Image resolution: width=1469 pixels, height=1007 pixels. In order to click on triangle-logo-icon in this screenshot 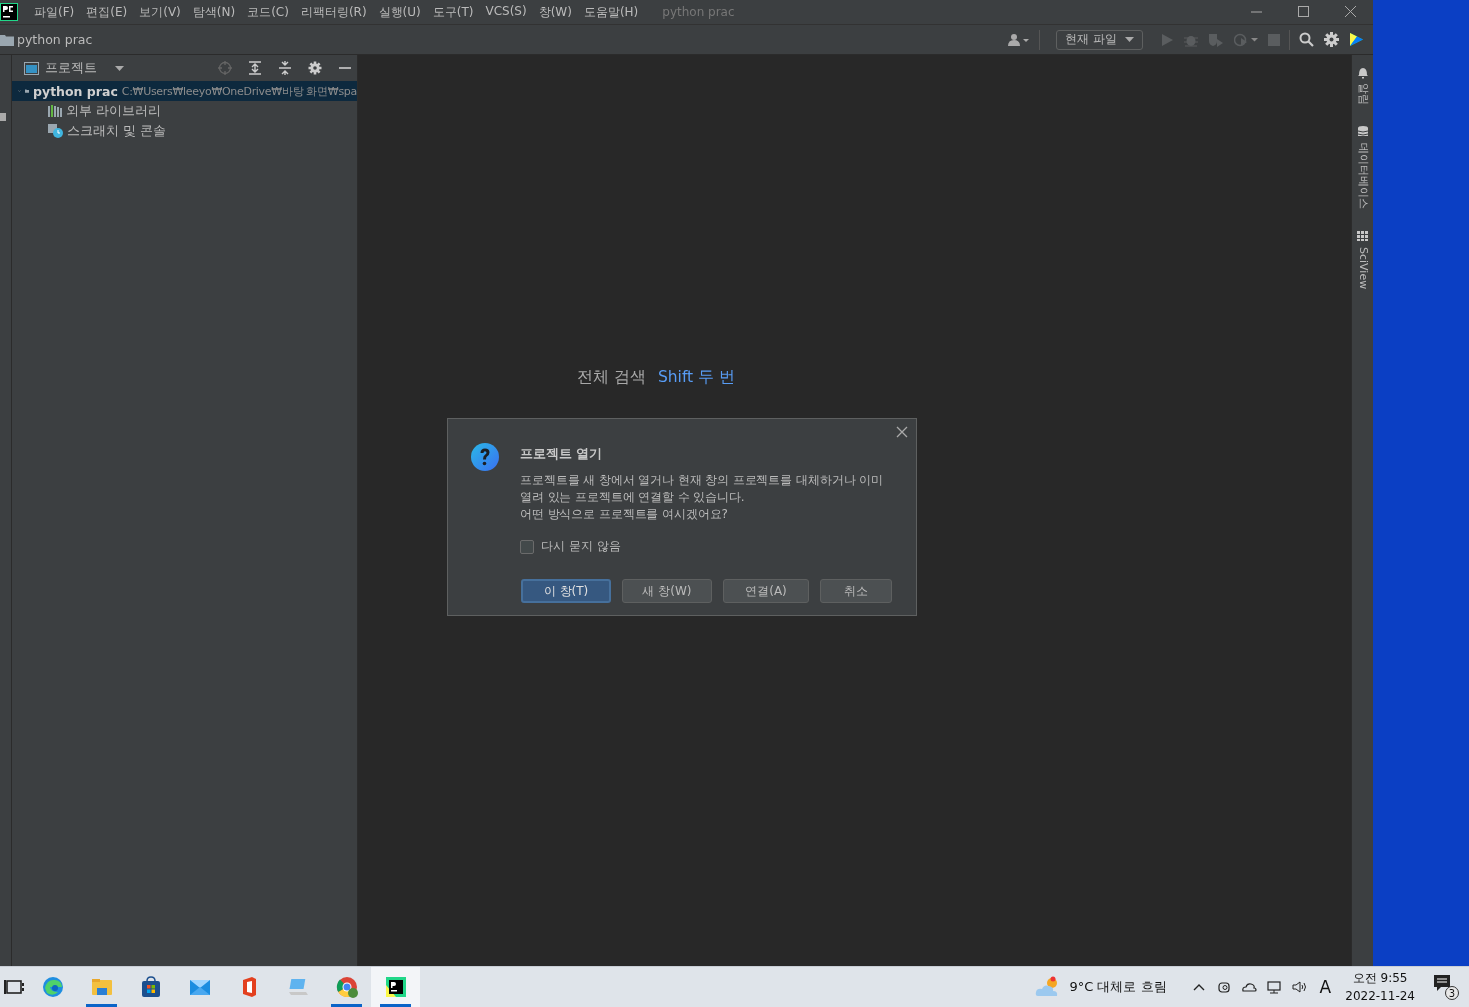, I will do `click(1356, 39)`.